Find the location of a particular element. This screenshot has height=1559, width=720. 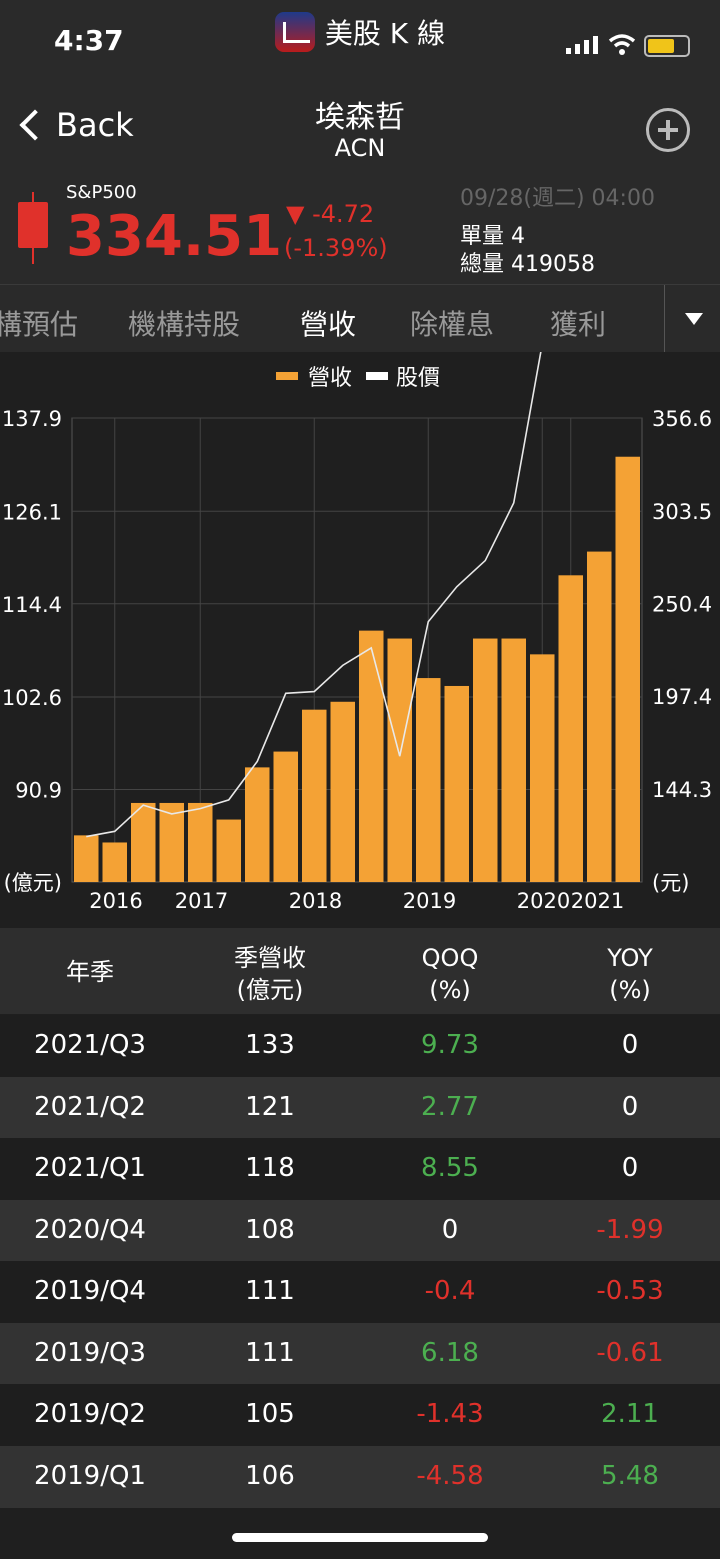

tab-bar: 構預估 機構持股 營收 除權息 獲利 is located at coordinates (360, 318).